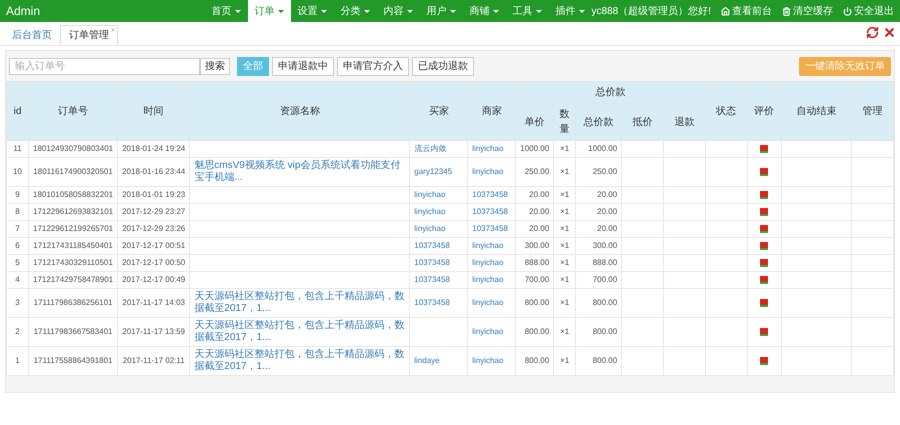 This screenshot has width=900, height=425. What do you see at coordinates (492, 111) in the screenshot?
I see `column-header: 商家` at bounding box center [492, 111].